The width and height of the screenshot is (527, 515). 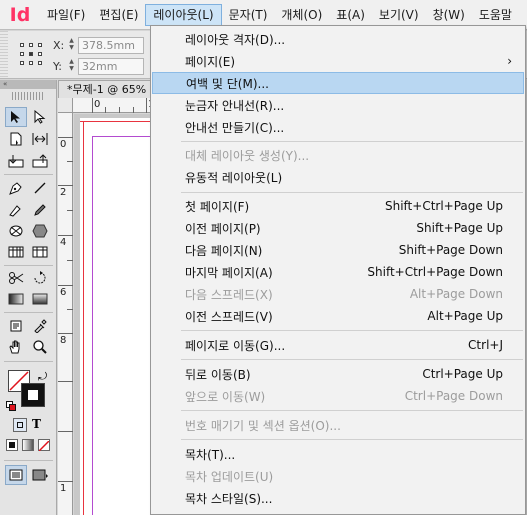 What do you see at coordinates (40, 347) in the screenshot?
I see `zoom-tool-icon` at bounding box center [40, 347].